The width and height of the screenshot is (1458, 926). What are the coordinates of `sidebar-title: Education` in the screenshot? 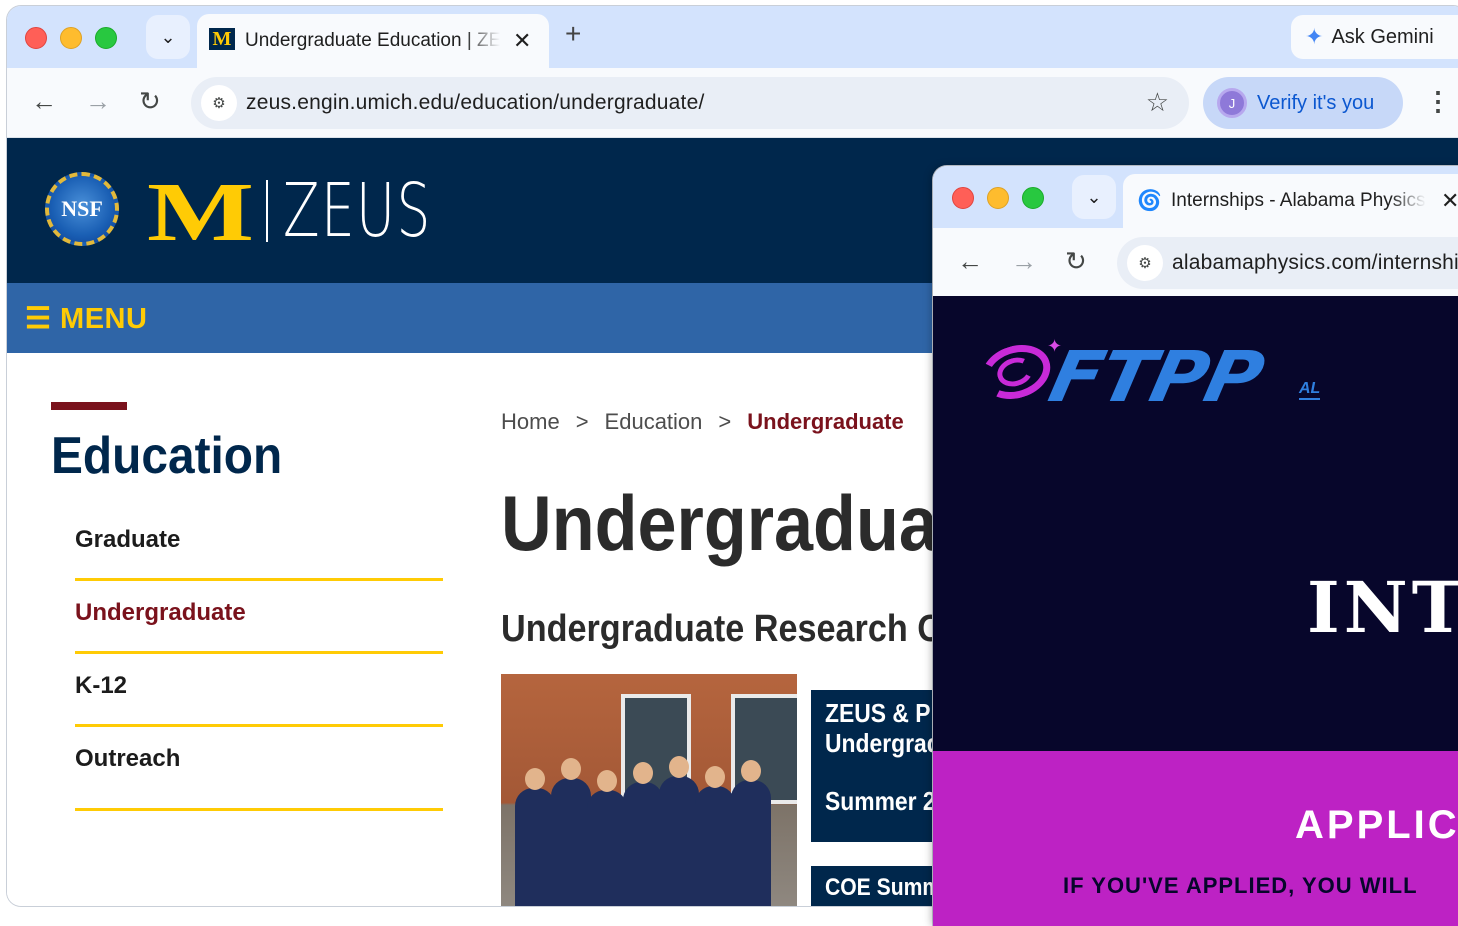 It's located at (167, 456).